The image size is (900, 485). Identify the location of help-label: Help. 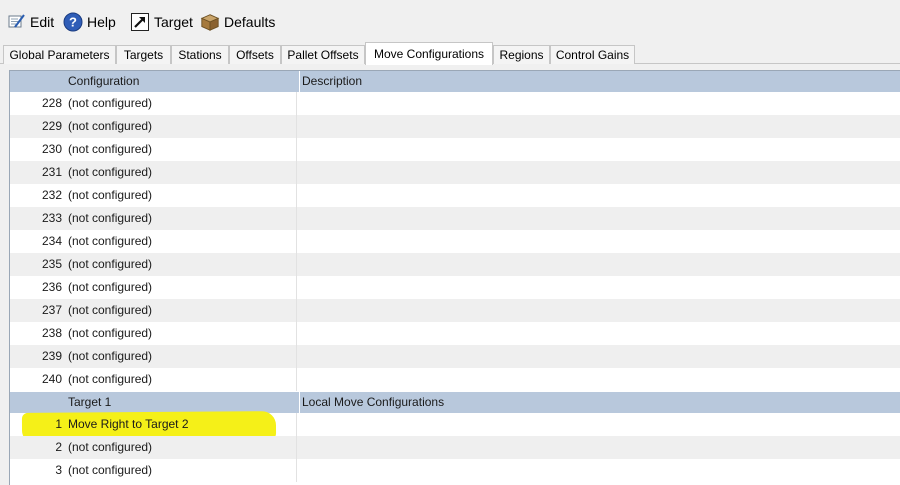
(101, 22).